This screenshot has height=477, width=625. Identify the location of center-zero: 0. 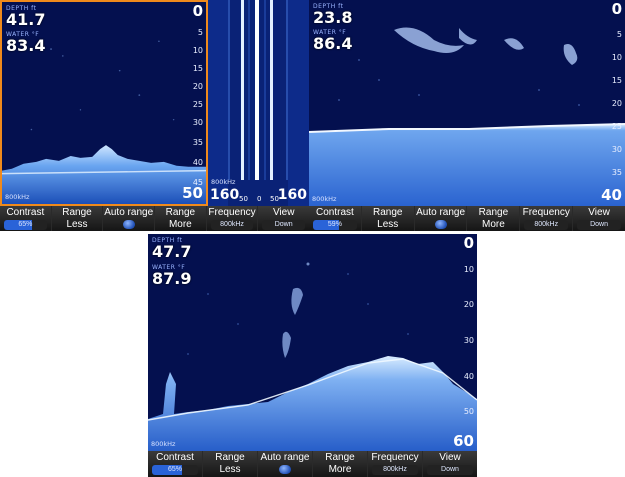
(259, 199).